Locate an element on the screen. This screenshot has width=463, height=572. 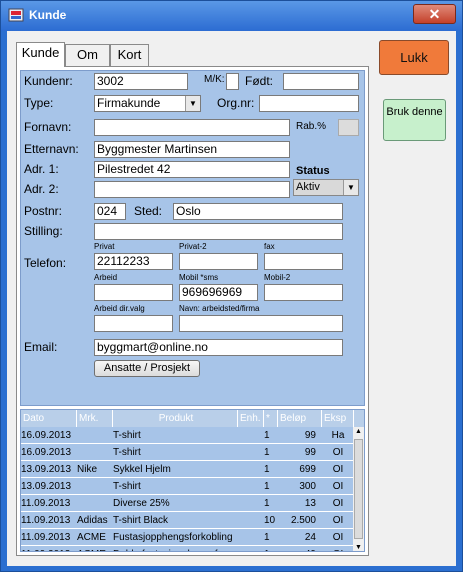
scroll-down-icon: ▼ is located at coordinates (358, 547).